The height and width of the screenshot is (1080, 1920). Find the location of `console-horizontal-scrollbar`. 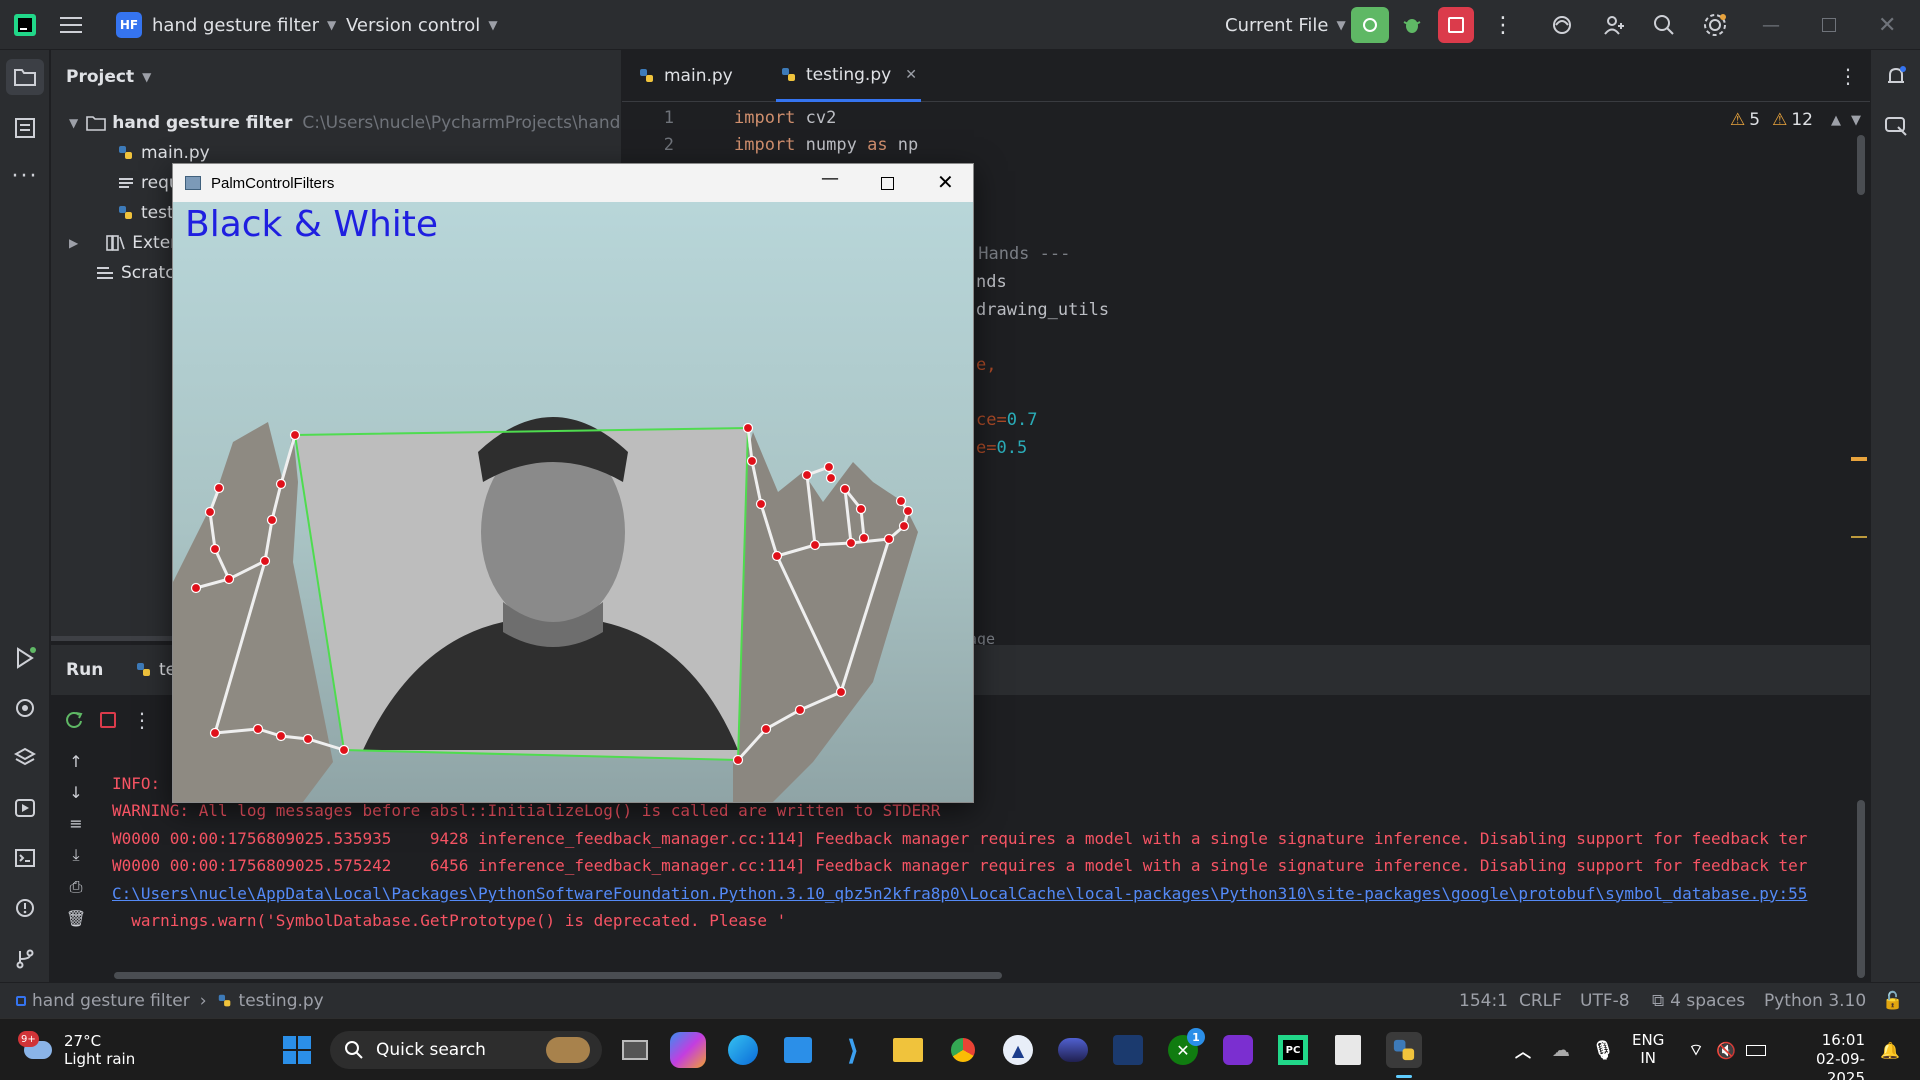

console-horizontal-scrollbar is located at coordinates (558, 975).